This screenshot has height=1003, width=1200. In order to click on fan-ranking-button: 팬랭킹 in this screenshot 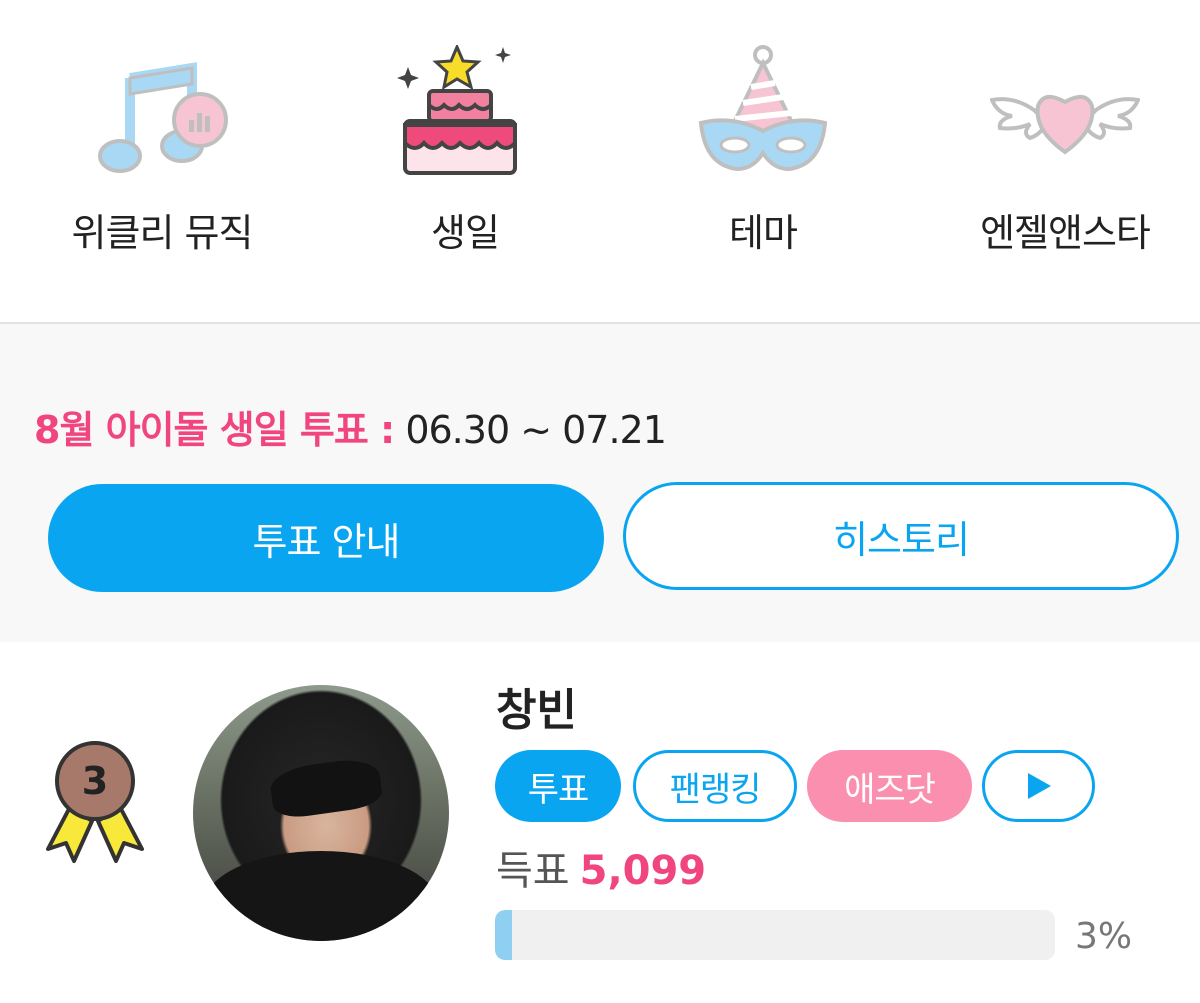, I will do `click(715, 786)`.